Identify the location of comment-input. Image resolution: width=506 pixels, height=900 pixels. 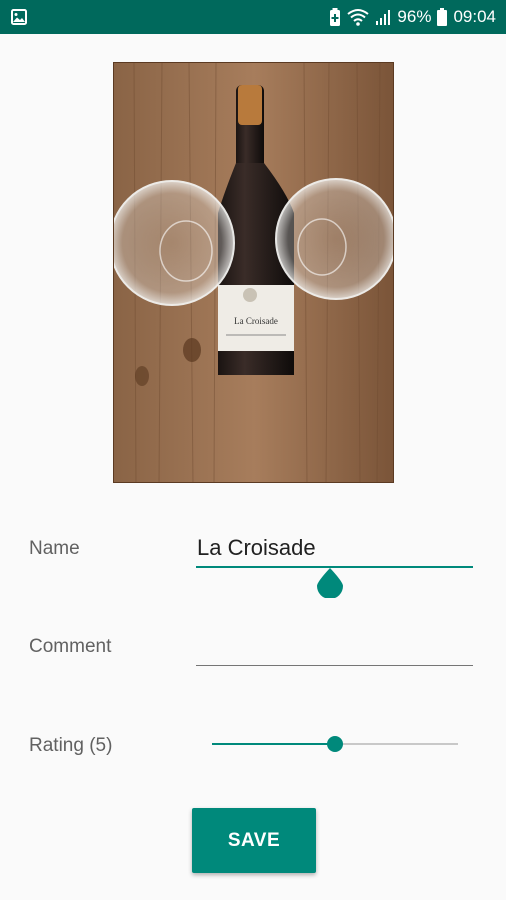
(334, 649).